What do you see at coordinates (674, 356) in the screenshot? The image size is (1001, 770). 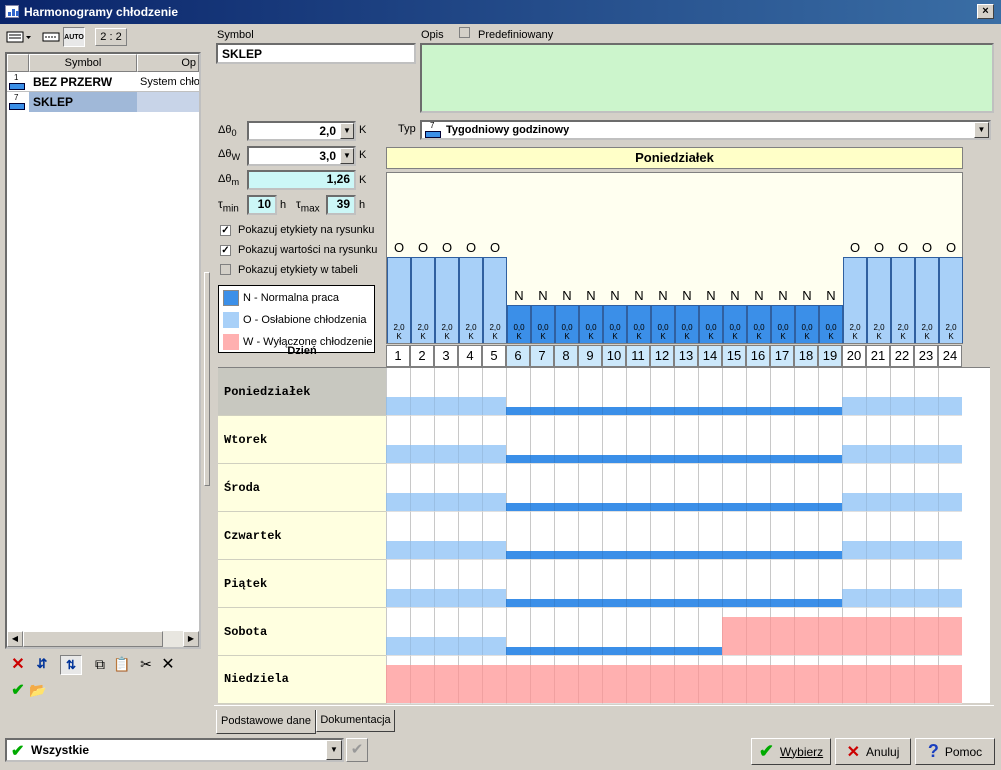 I see `hour-header: 1 2 3 4 5 6 7 8 9 10 11 12 13 14 15 16 17 18 19 20 21 22 23 24` at bounding box center [674, 356].